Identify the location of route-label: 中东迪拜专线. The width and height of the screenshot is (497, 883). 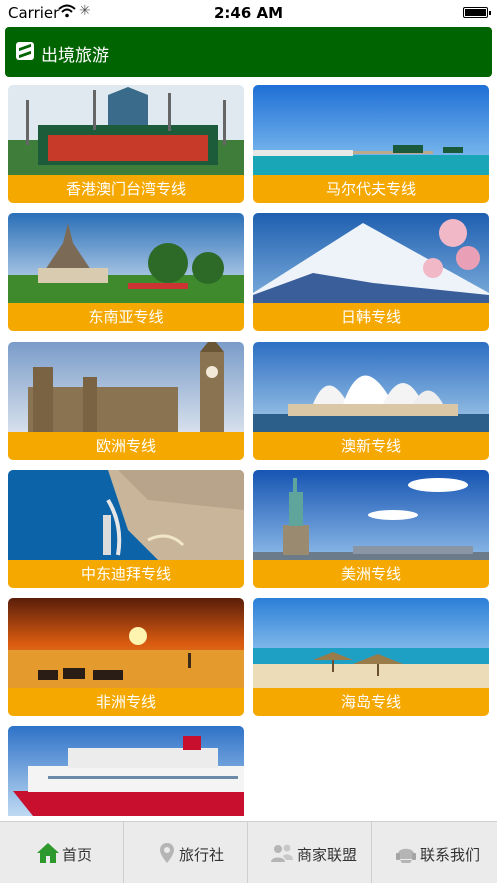
(126, 574).